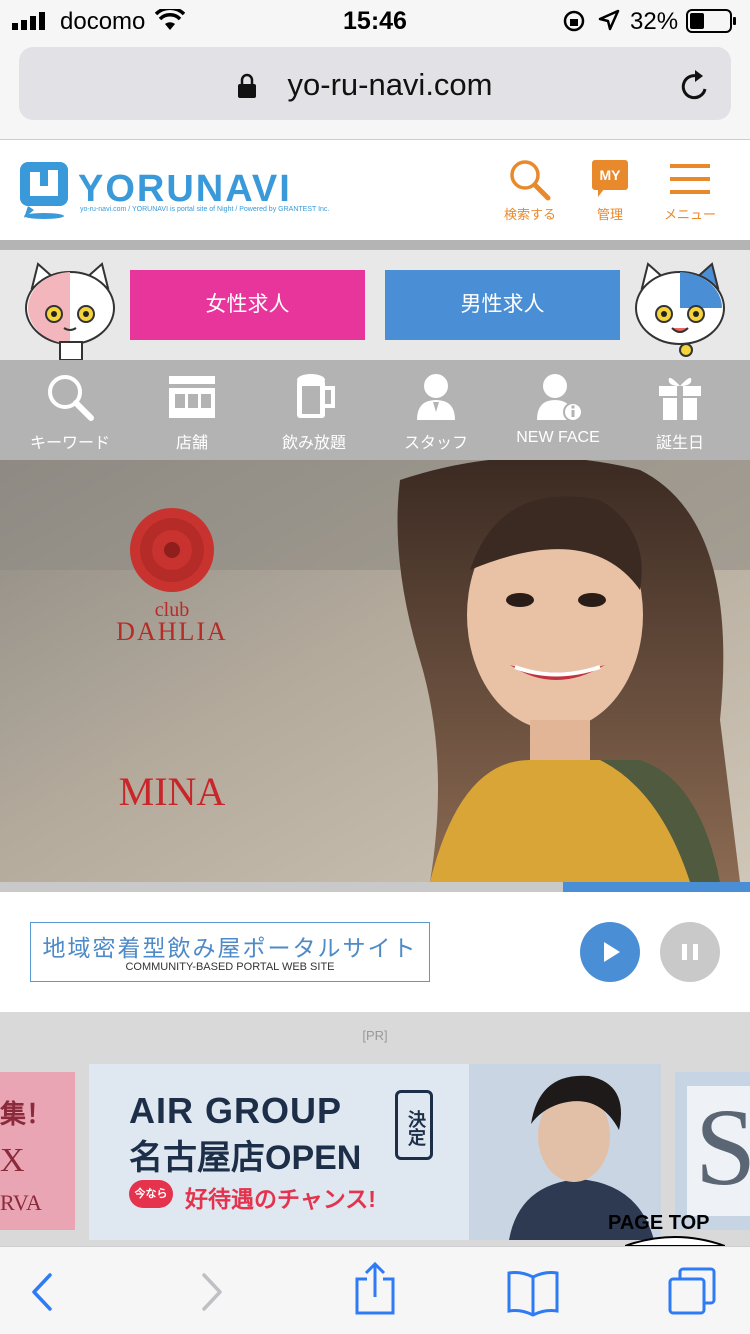 This screenshot has width=750, height=1334. I want to click on portal-title-en: COMMUNITY-BASED PORTAL WEB SITE, so click(230, 967).